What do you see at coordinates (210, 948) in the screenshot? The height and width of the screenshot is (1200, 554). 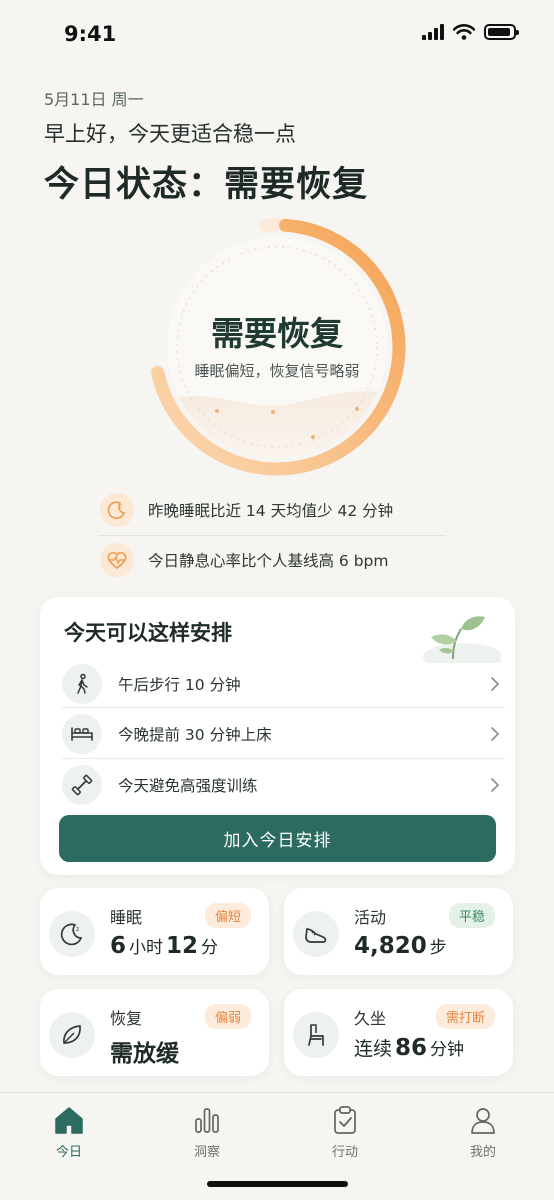 I see `metric-value-unit: 分` at bounding box center [210, 948].